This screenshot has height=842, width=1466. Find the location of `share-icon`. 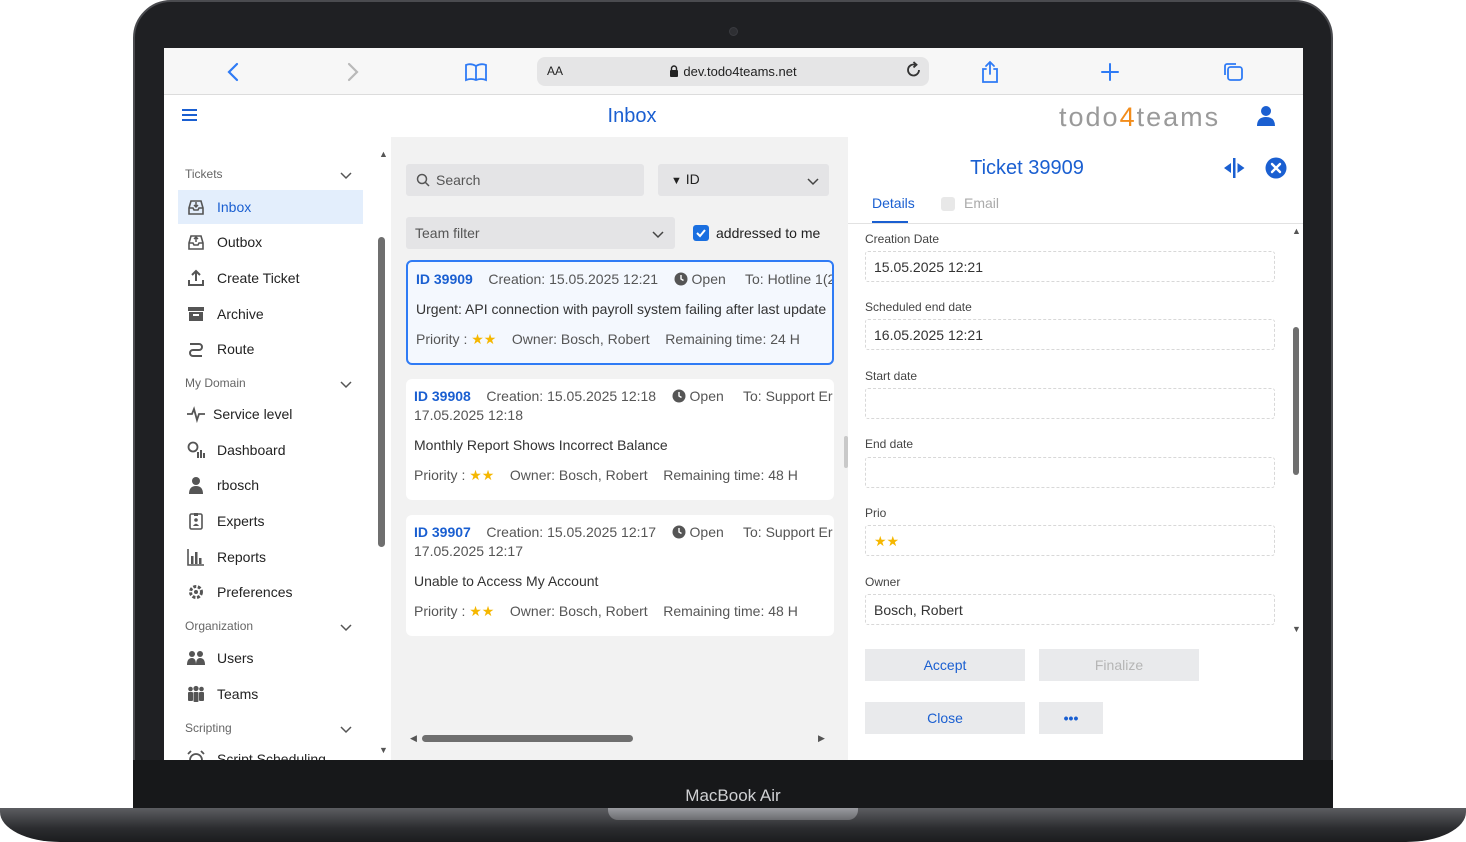

share-icon is located at coordinates (990, 72).